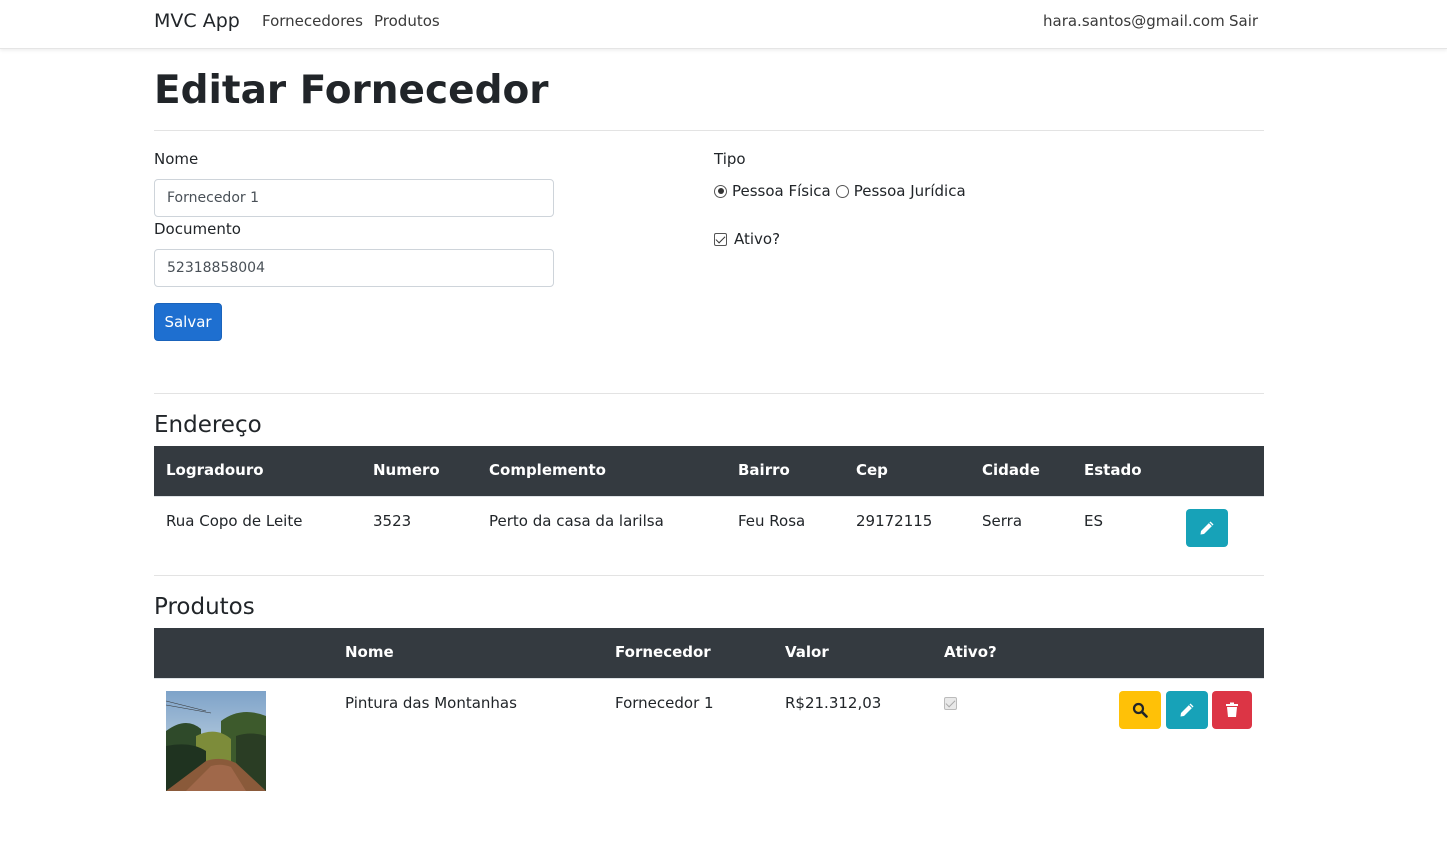  Describe the element at coordinates (910, 191) in the screenshot. I see `radio-pessoa-juridica-label: Pessoa Jurídica` at that location.